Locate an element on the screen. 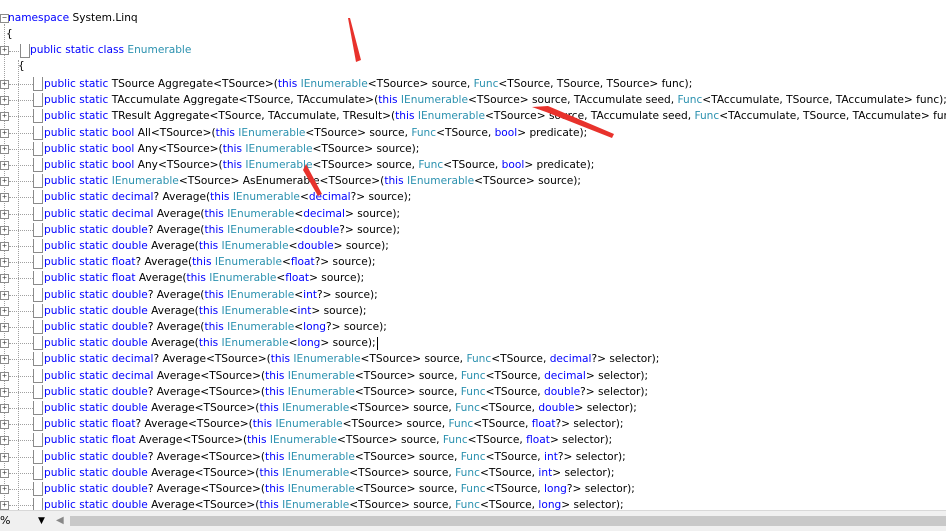 The image size is (946, 531). horizontal-scrollbar: ◀ is located at coordinates (500, 521).